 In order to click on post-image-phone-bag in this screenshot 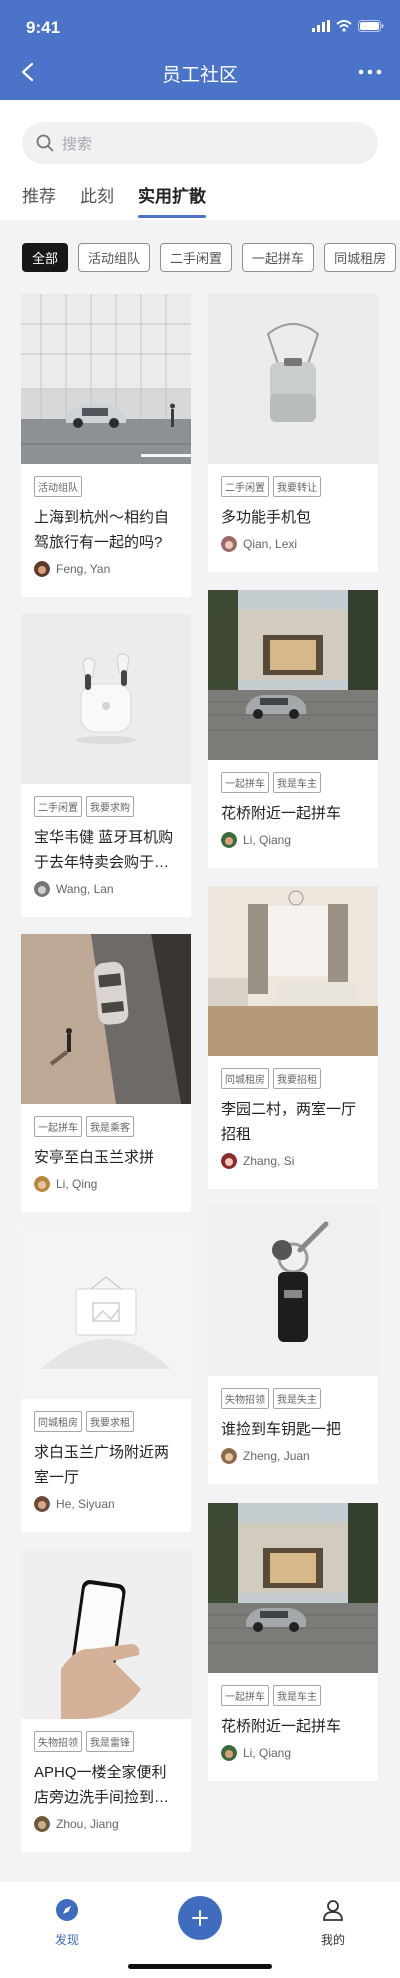, I will do `click(293, 379)`.